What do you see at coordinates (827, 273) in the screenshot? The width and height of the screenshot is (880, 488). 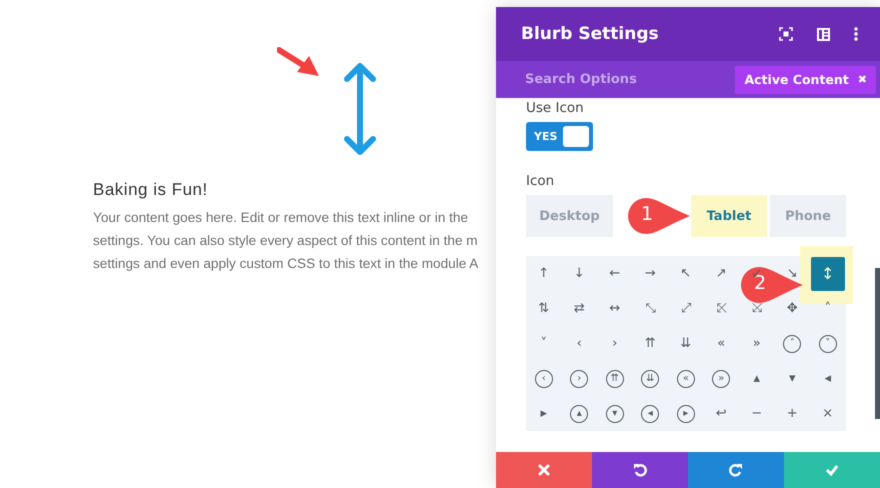 I see `icon-option: ↕` at bounding box center [827, 273].